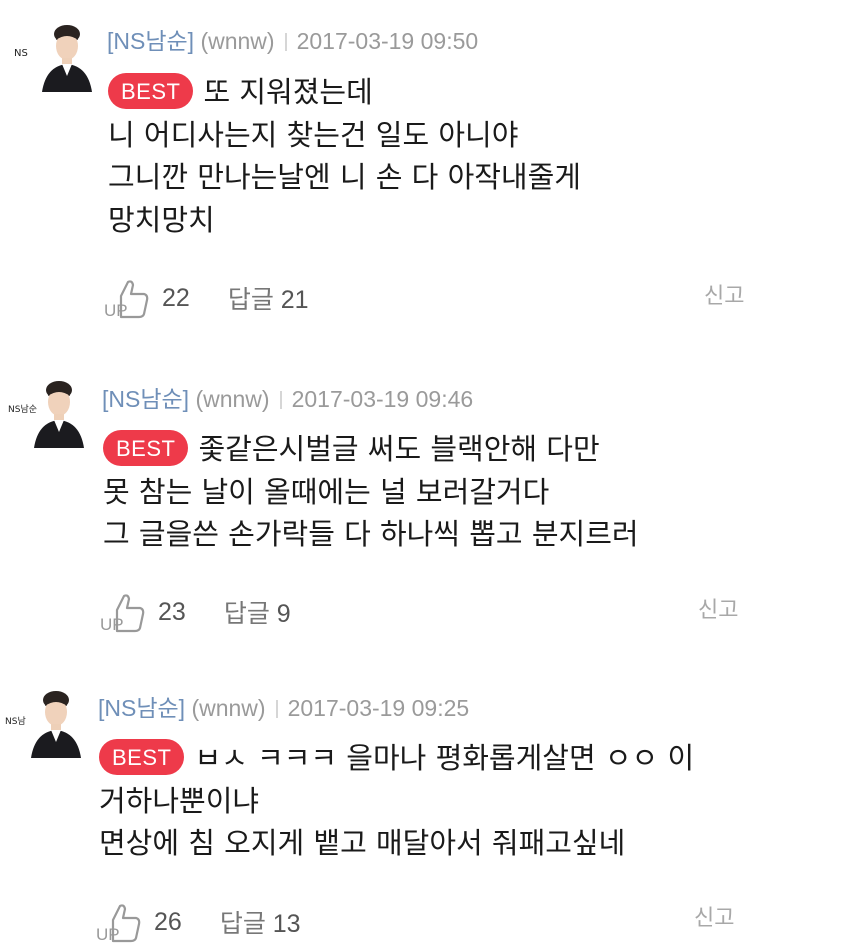 Image resolution: width=846 pixels, height=949 pixels. Describe the element at coordinates (22, 409) in the screenshot. I see `svg-text: NS남순` at that location.